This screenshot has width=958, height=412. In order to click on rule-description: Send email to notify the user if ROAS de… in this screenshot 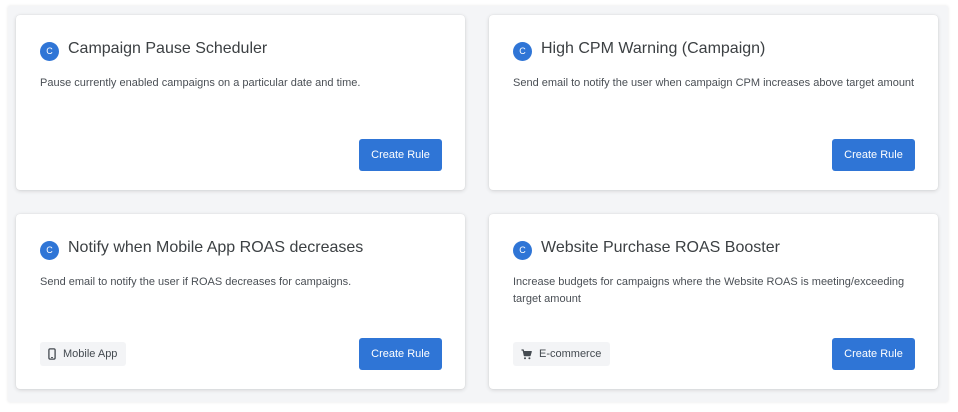, I will do `click(196, 282)`.